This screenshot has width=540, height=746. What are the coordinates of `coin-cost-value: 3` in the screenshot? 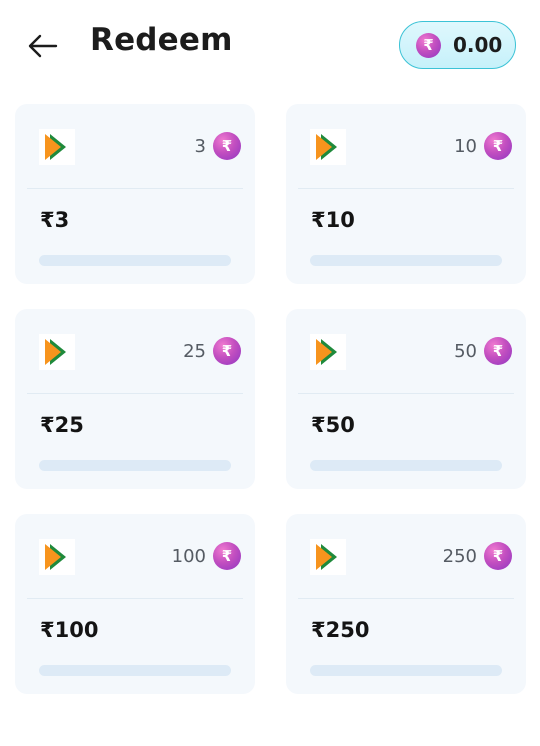 It's located at (200, 146).